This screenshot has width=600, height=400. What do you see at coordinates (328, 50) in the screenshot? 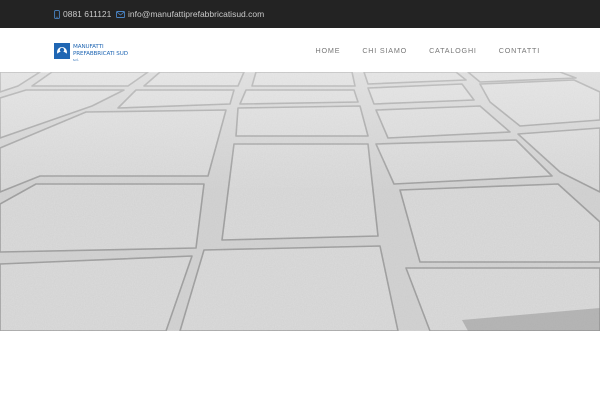
I see `nav-item-home: HOME` at bounding box center [328, 50].